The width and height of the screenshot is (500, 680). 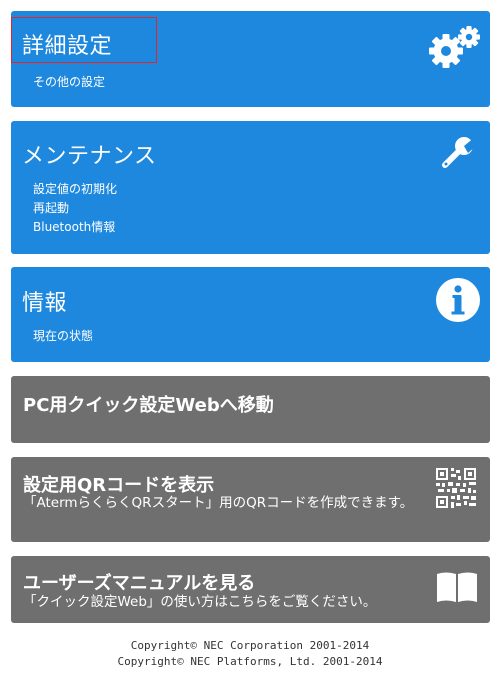 I want to click on wrench-icon, so click(x=458, y=152).